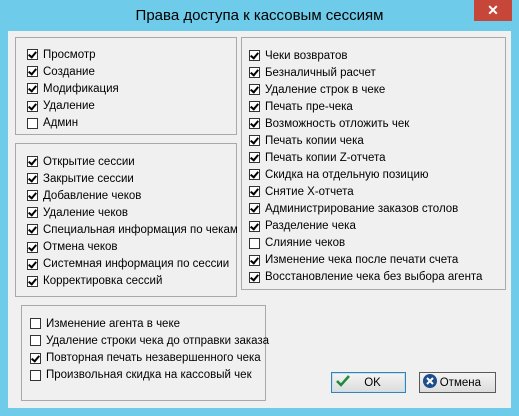 The height and width of the screenshot is (416, 519). I want to click on cancel-button: Отмена, so click(457, 382).